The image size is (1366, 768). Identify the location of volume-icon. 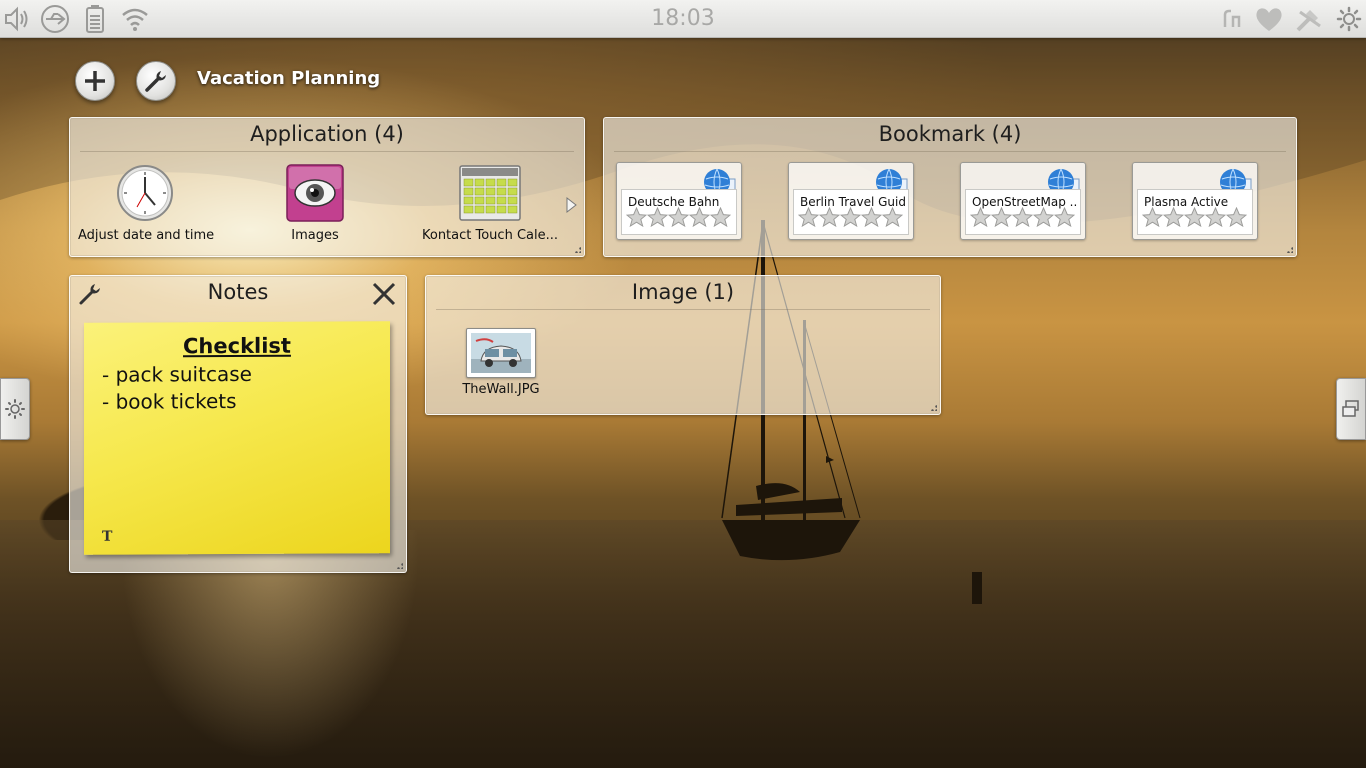
(17, 19).